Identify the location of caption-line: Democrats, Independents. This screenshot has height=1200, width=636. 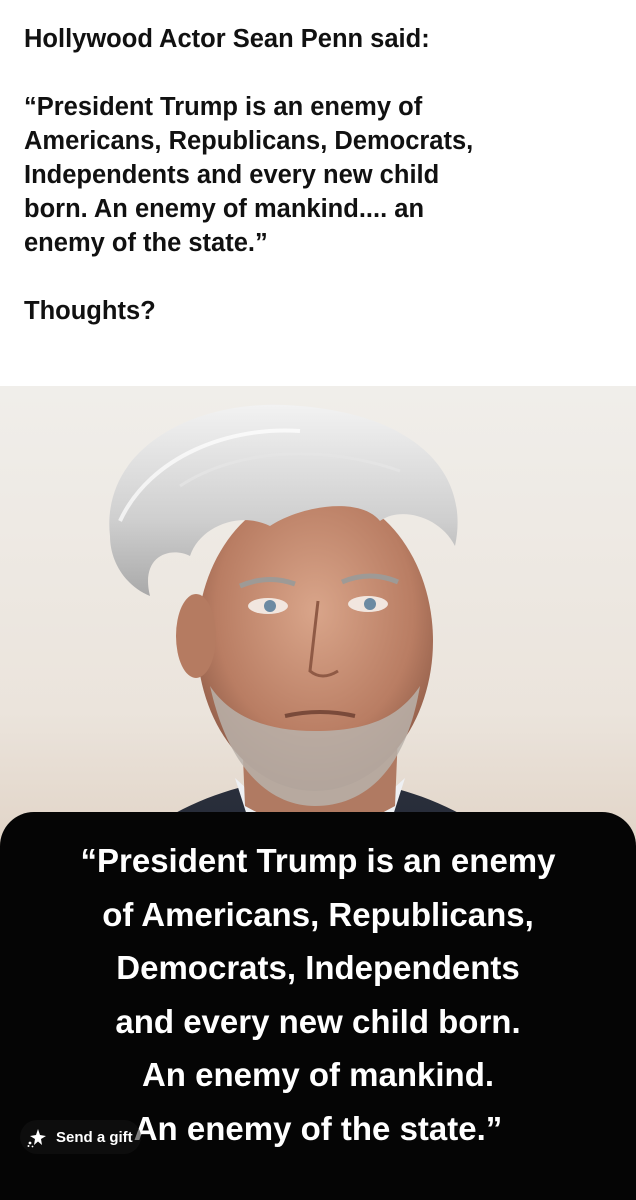
(318, 967).